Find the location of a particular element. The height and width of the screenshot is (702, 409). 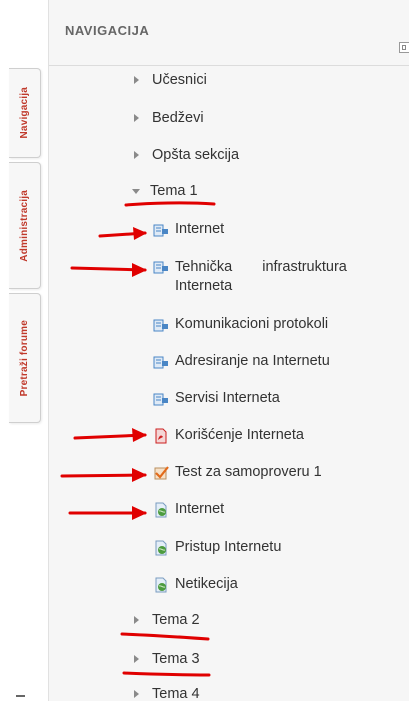

expanded-arrow-icon is located at coordinates (136, 191).